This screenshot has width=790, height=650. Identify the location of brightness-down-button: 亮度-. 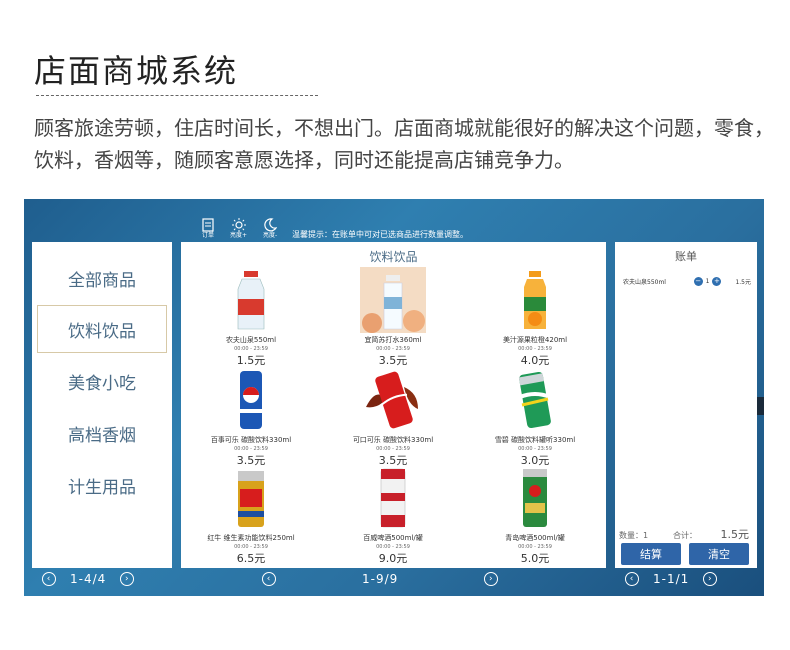
(270, 228).